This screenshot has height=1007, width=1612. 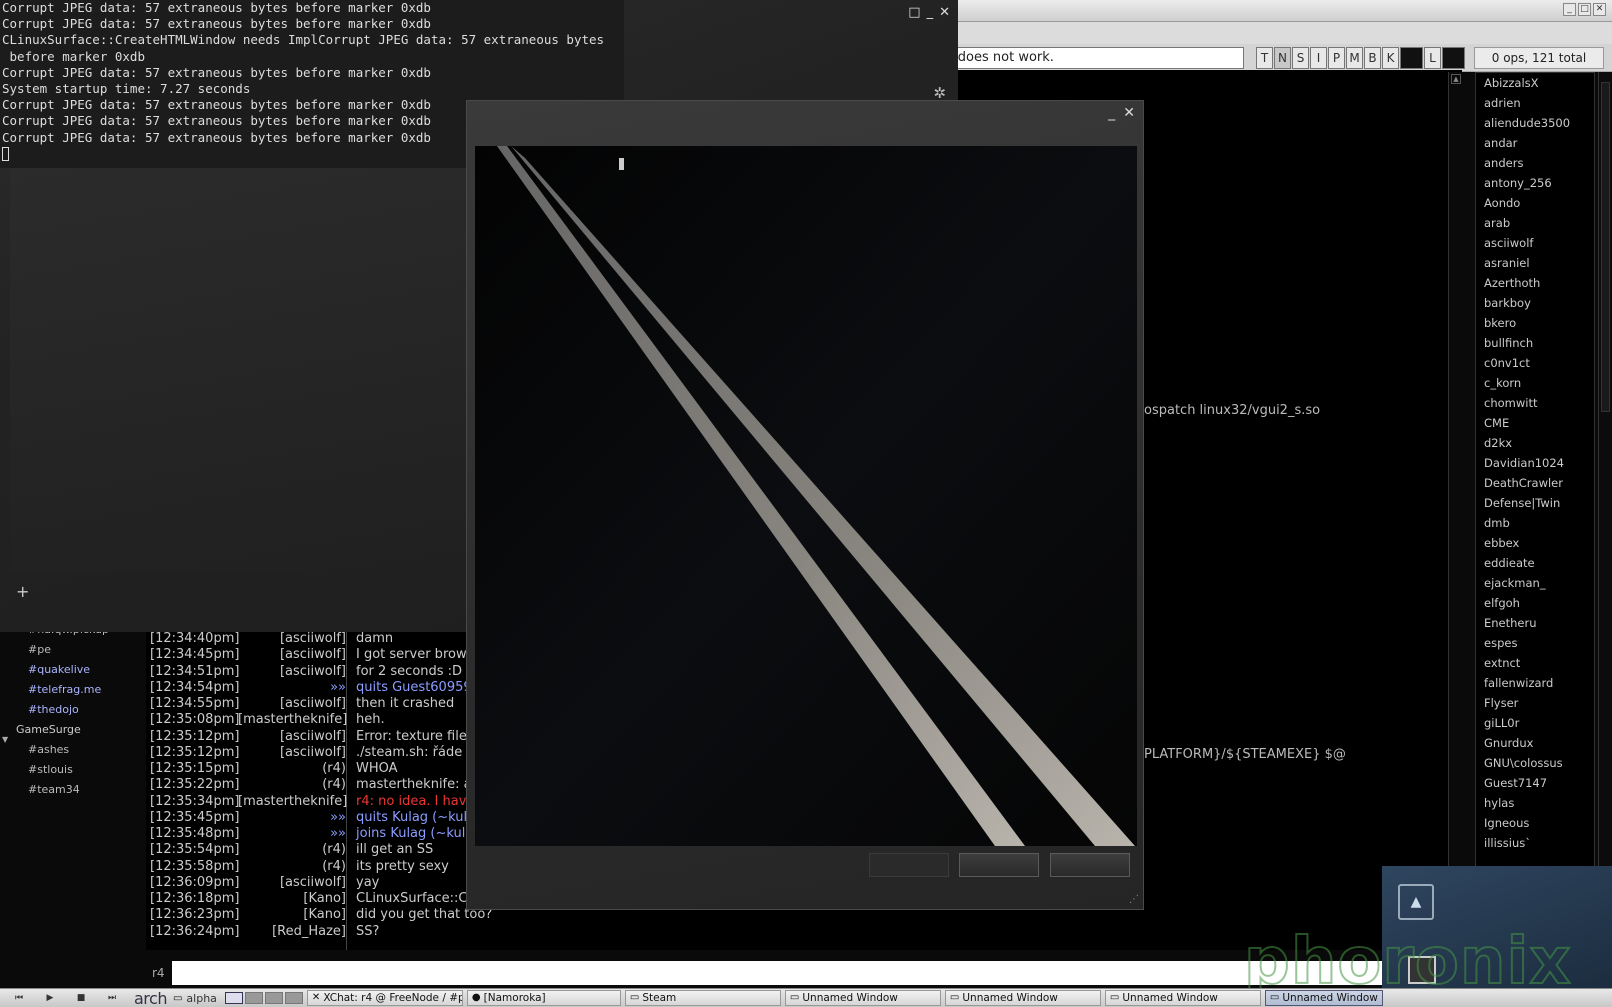 I want to click on user-list-item: espes, so click(x=1535, y=643).